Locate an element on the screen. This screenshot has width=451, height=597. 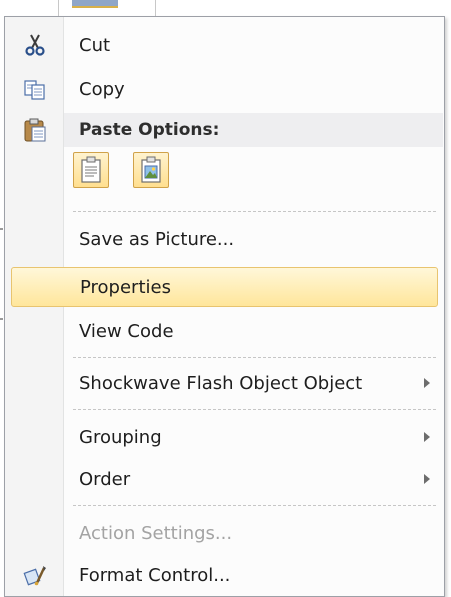
paste-icon is located at coordinates (35, 130).